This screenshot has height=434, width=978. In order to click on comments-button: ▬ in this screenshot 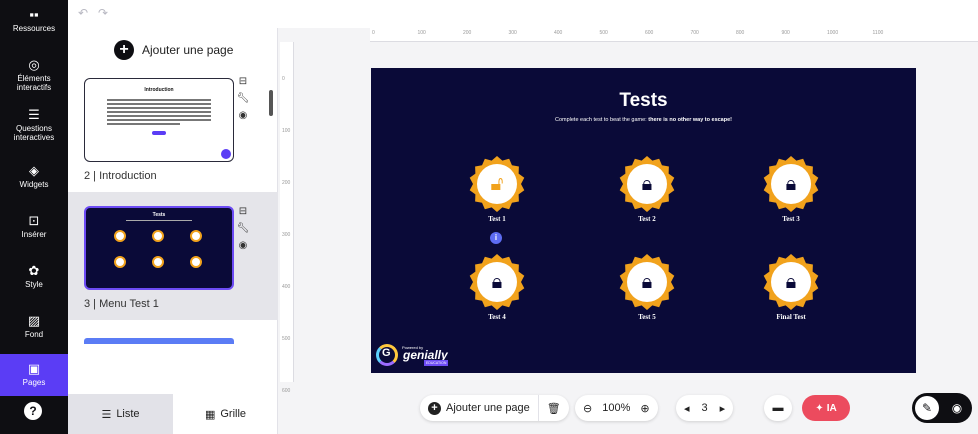, I will do `click(778, 408)`.